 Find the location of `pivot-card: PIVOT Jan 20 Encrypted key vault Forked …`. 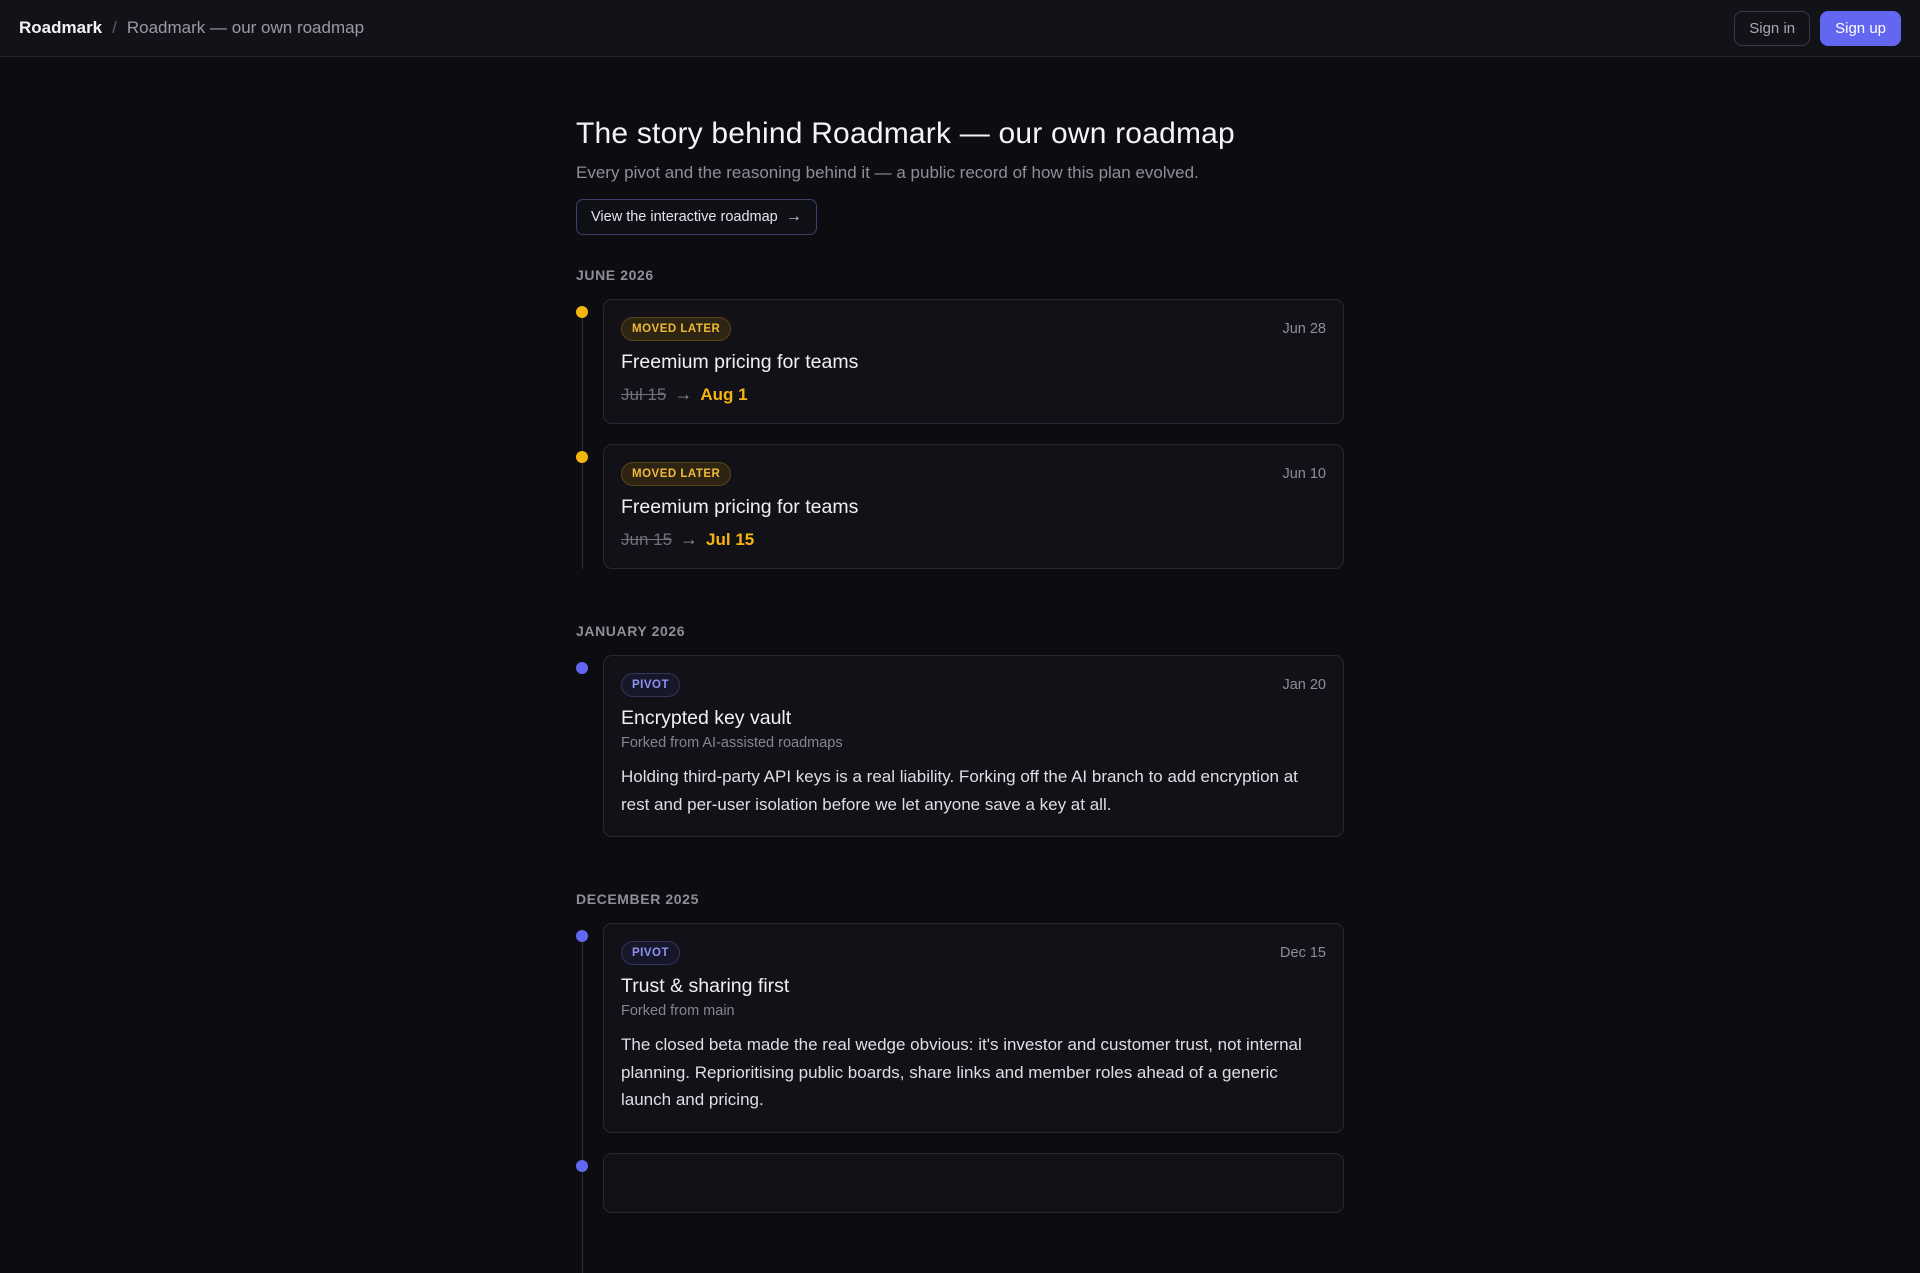

pivot-card: PIVOT Jan 20 Encrypted key vault Forked … is located at coordinates (973, 746).